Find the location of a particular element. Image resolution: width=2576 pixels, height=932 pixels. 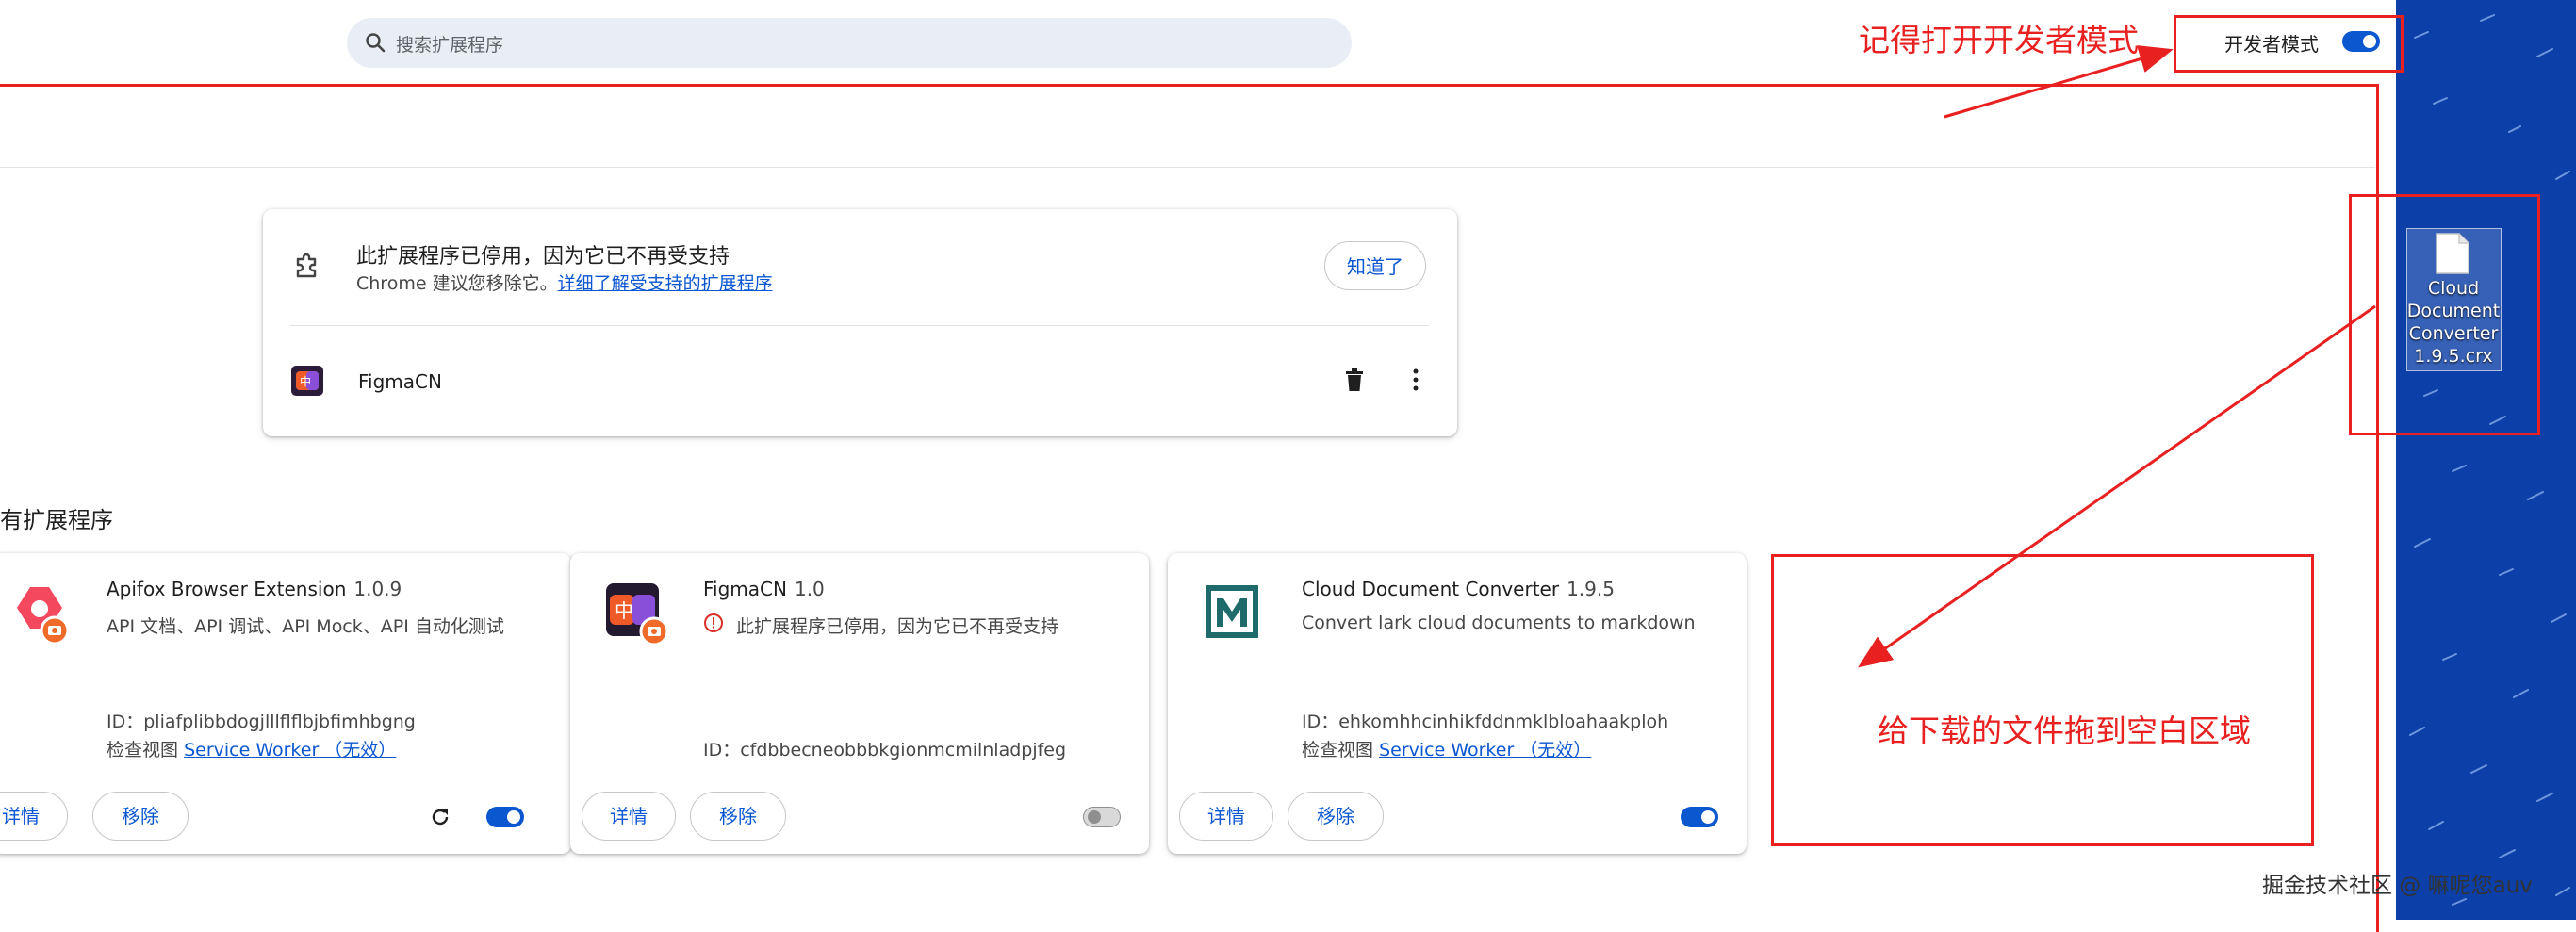

watermark: 掘金技术社区 @ 嘛呢您auv is located at coordinates (2397, 886).